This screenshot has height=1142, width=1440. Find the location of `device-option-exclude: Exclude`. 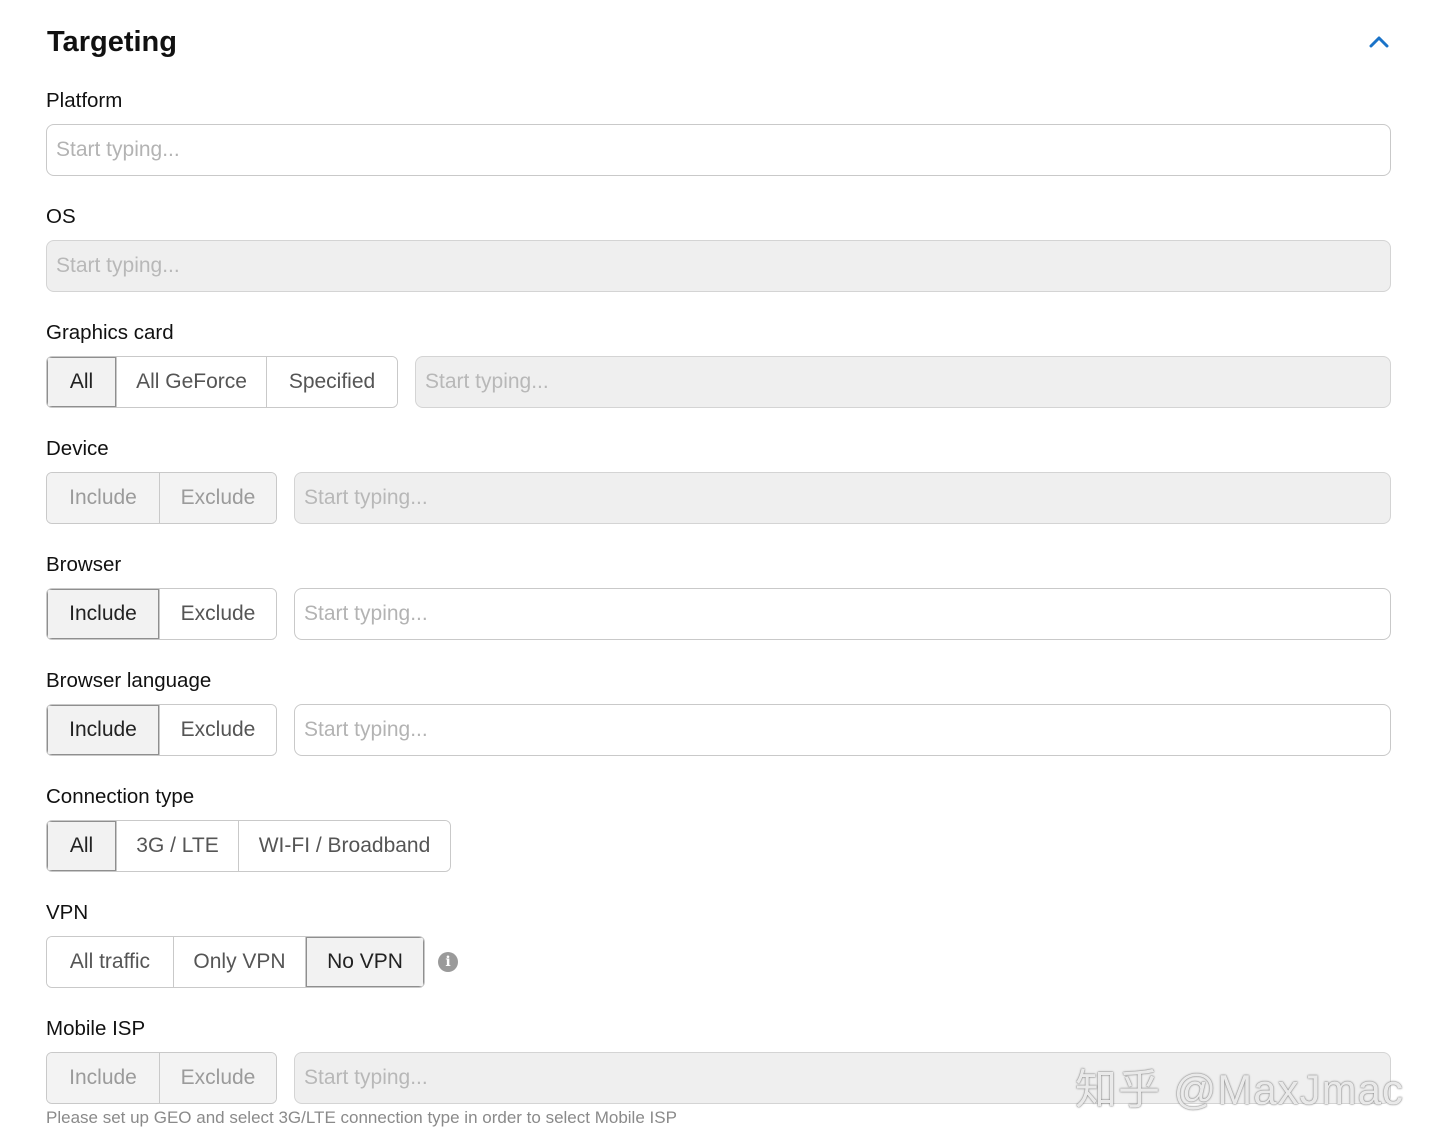

device-option-exclude: Exclude is located at coordinates (218, 498).